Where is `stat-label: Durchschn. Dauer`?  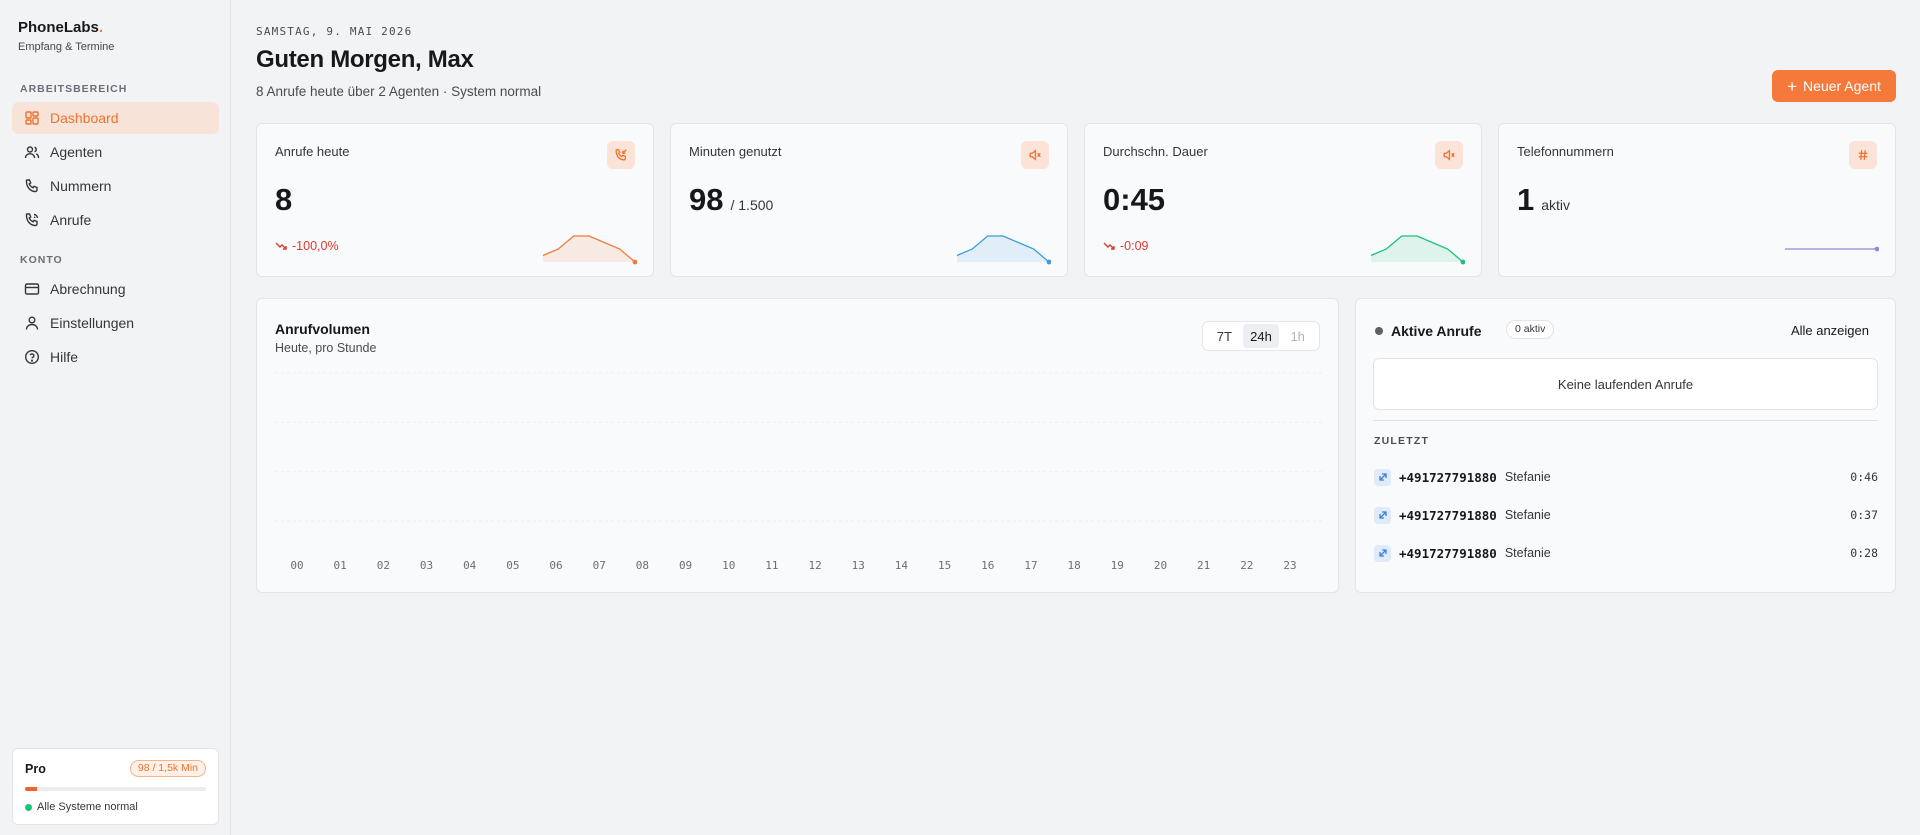 stat-label: Durchschn. Dauer is located at coordinates (1155, 151).